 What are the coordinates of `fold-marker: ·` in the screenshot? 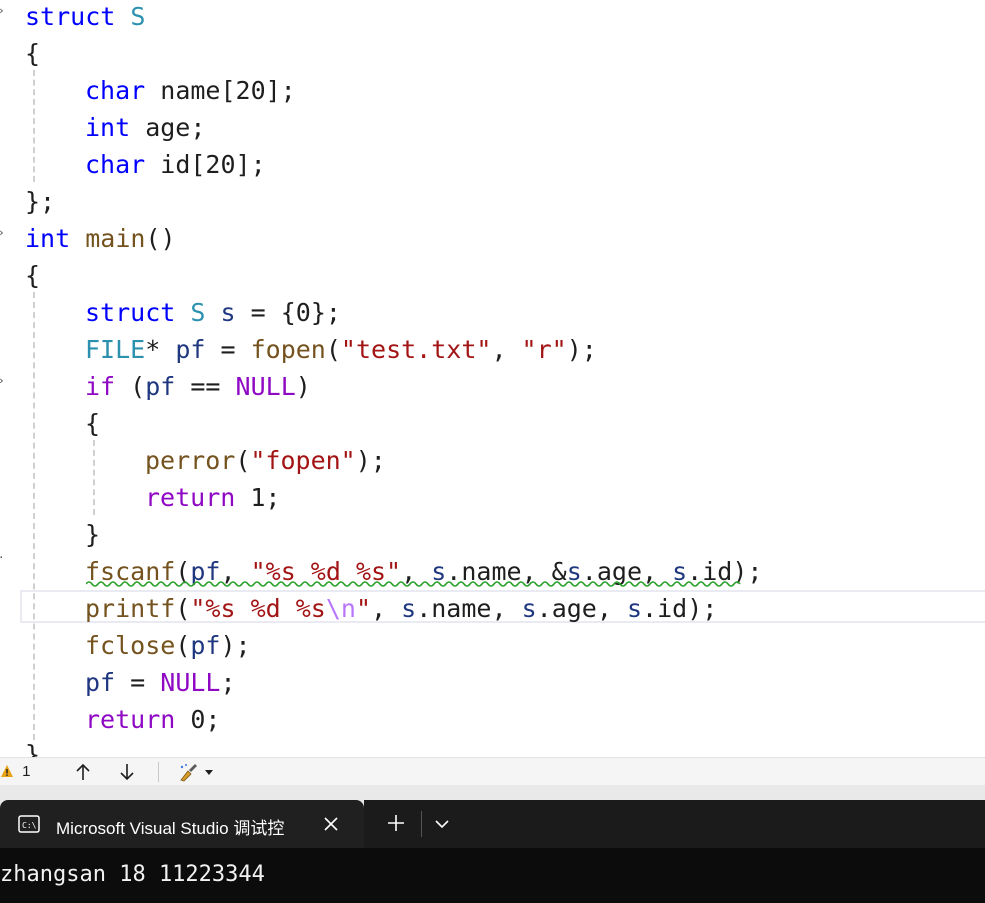 It's located at (2, 557).